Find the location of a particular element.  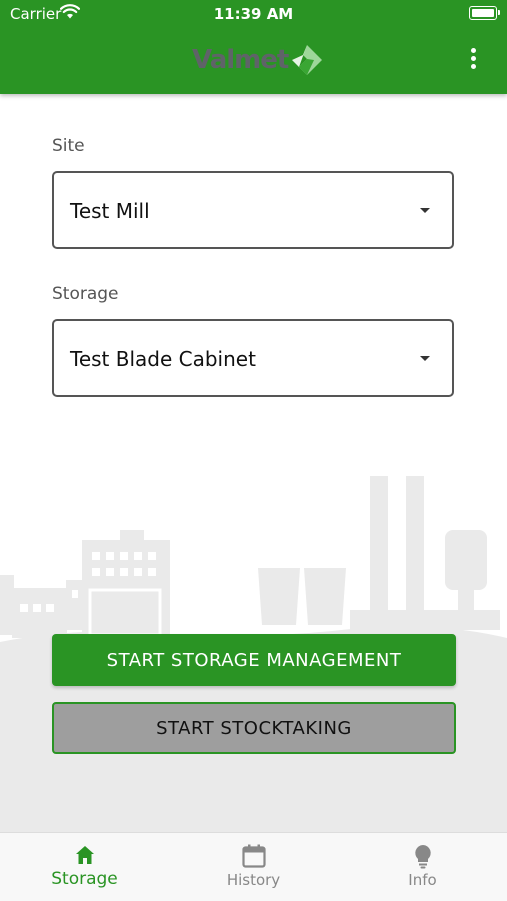

tab-history: History is located at coordinates (253, 867).